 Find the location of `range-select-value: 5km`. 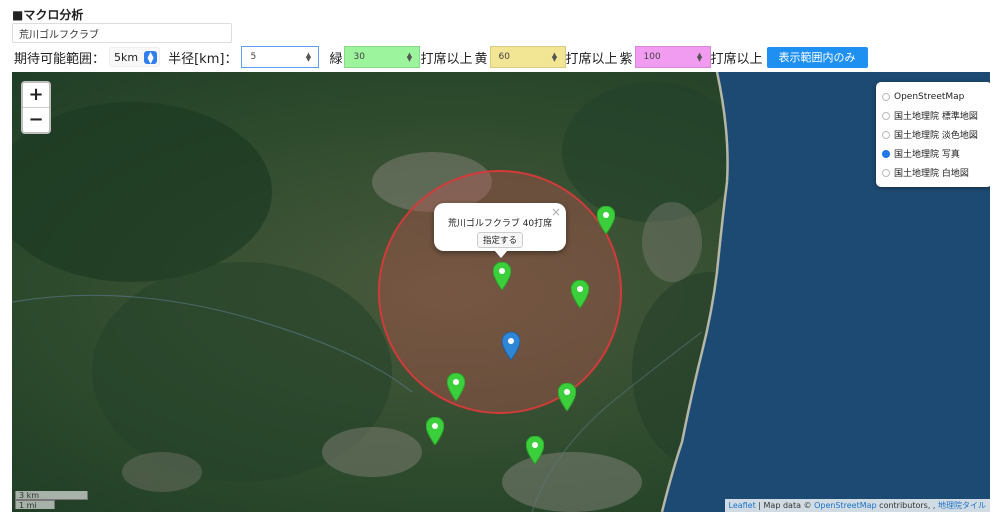

range-select-value: 5km is located at coordinates (126, 57).